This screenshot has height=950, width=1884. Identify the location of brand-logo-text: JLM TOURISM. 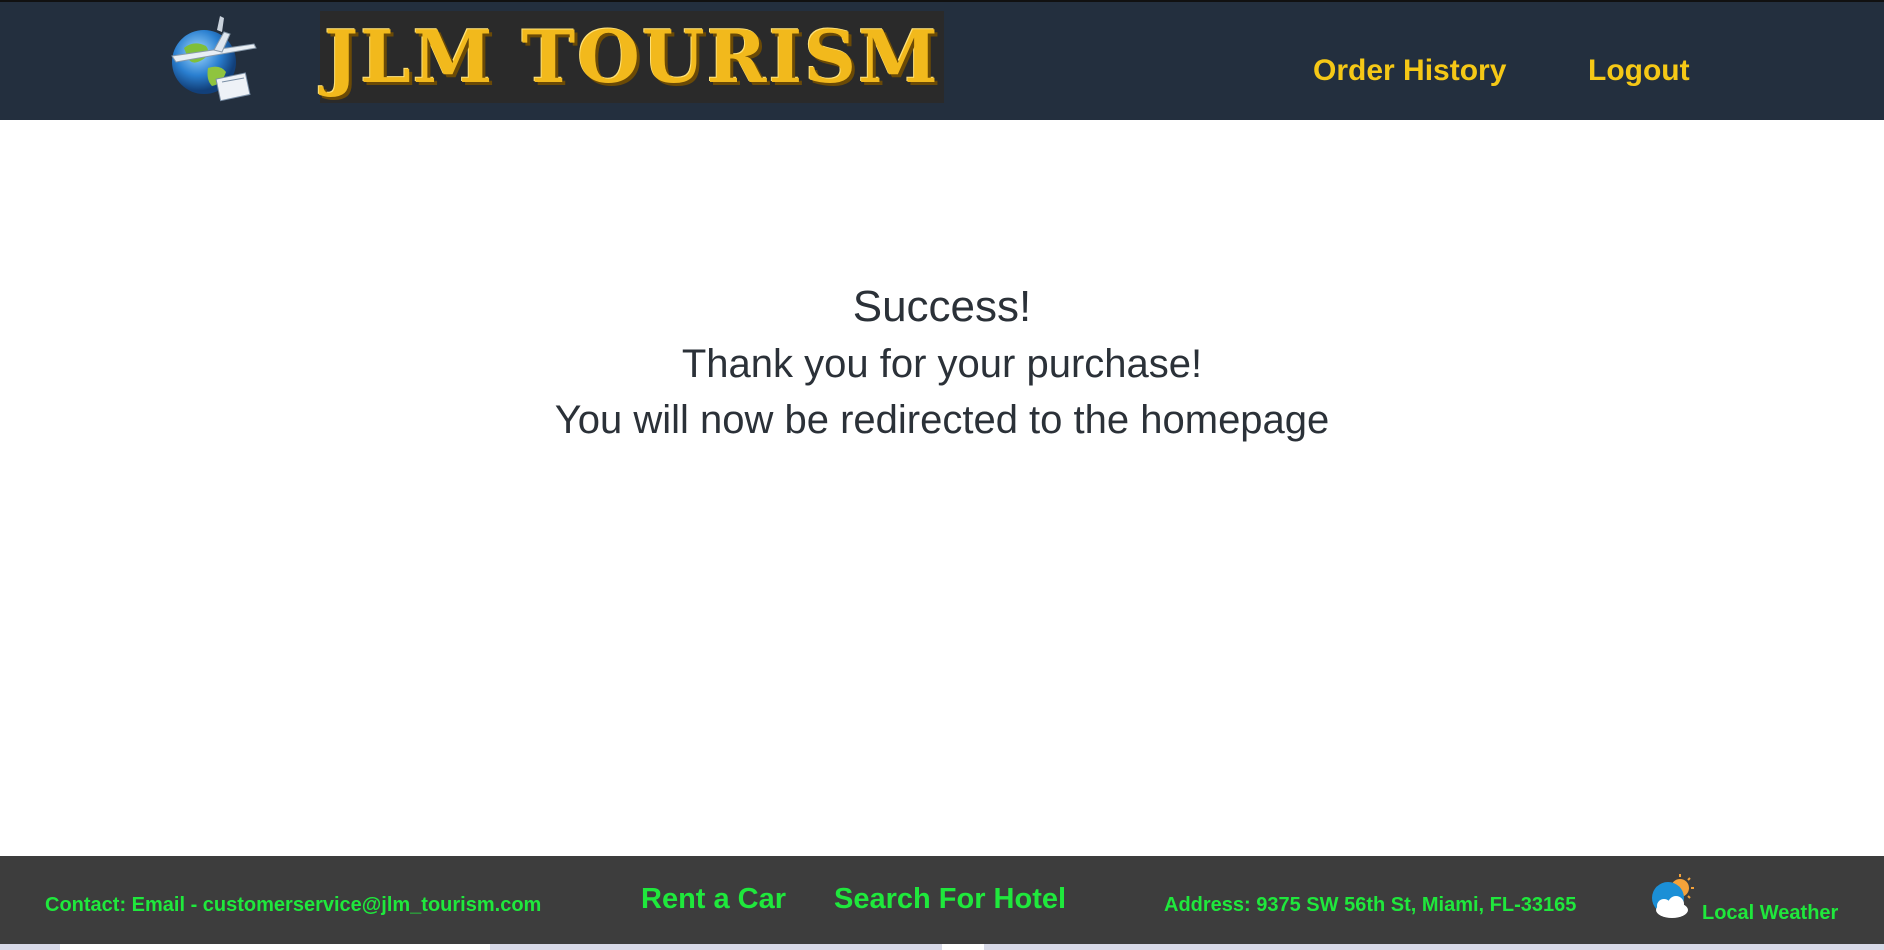
(632, 56).